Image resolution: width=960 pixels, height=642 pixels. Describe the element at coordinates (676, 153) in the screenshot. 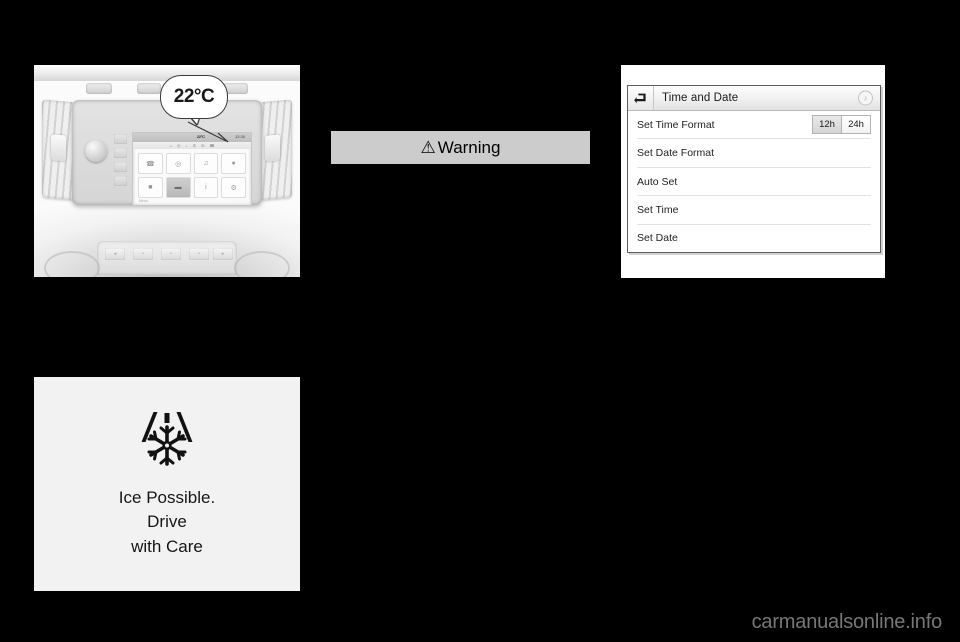

I see `menu-row-label: Set Date Format` at that location.